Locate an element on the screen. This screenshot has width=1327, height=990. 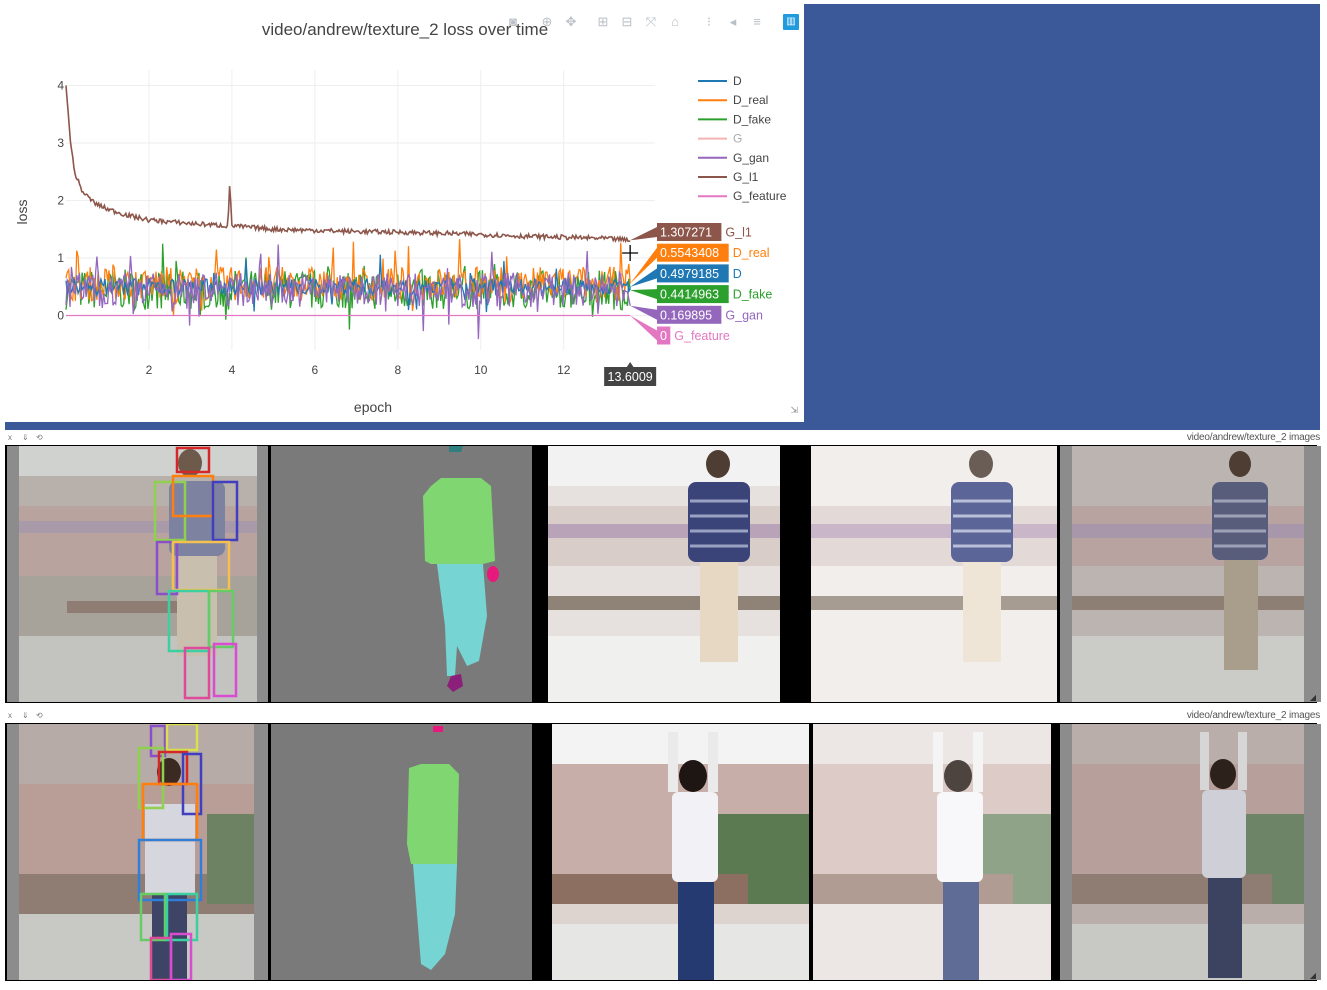
hover-value-d-real: 0.5543408 is located at coordinates (689, 253).